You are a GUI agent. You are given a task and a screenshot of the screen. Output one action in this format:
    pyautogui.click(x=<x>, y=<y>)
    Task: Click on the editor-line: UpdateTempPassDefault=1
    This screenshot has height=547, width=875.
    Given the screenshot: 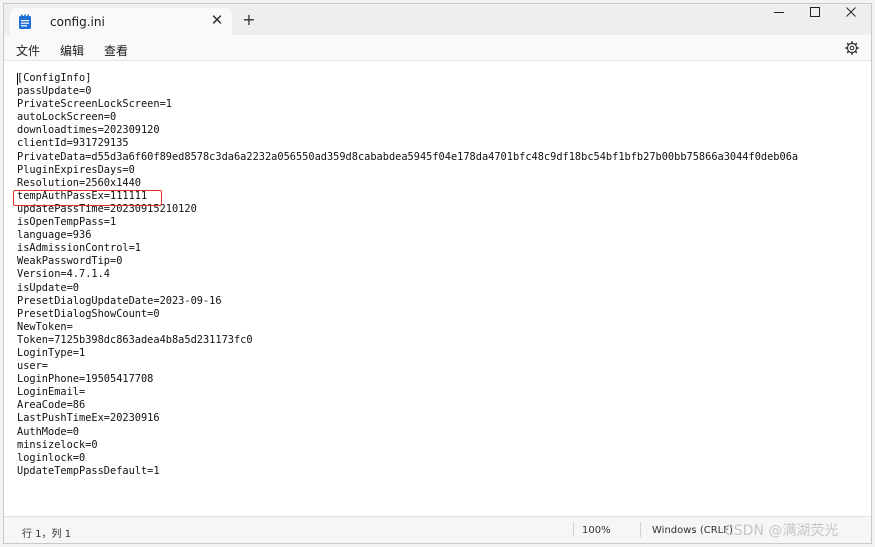 What is the action you would take?
    pyautogui.click(x=88, y=470)
    